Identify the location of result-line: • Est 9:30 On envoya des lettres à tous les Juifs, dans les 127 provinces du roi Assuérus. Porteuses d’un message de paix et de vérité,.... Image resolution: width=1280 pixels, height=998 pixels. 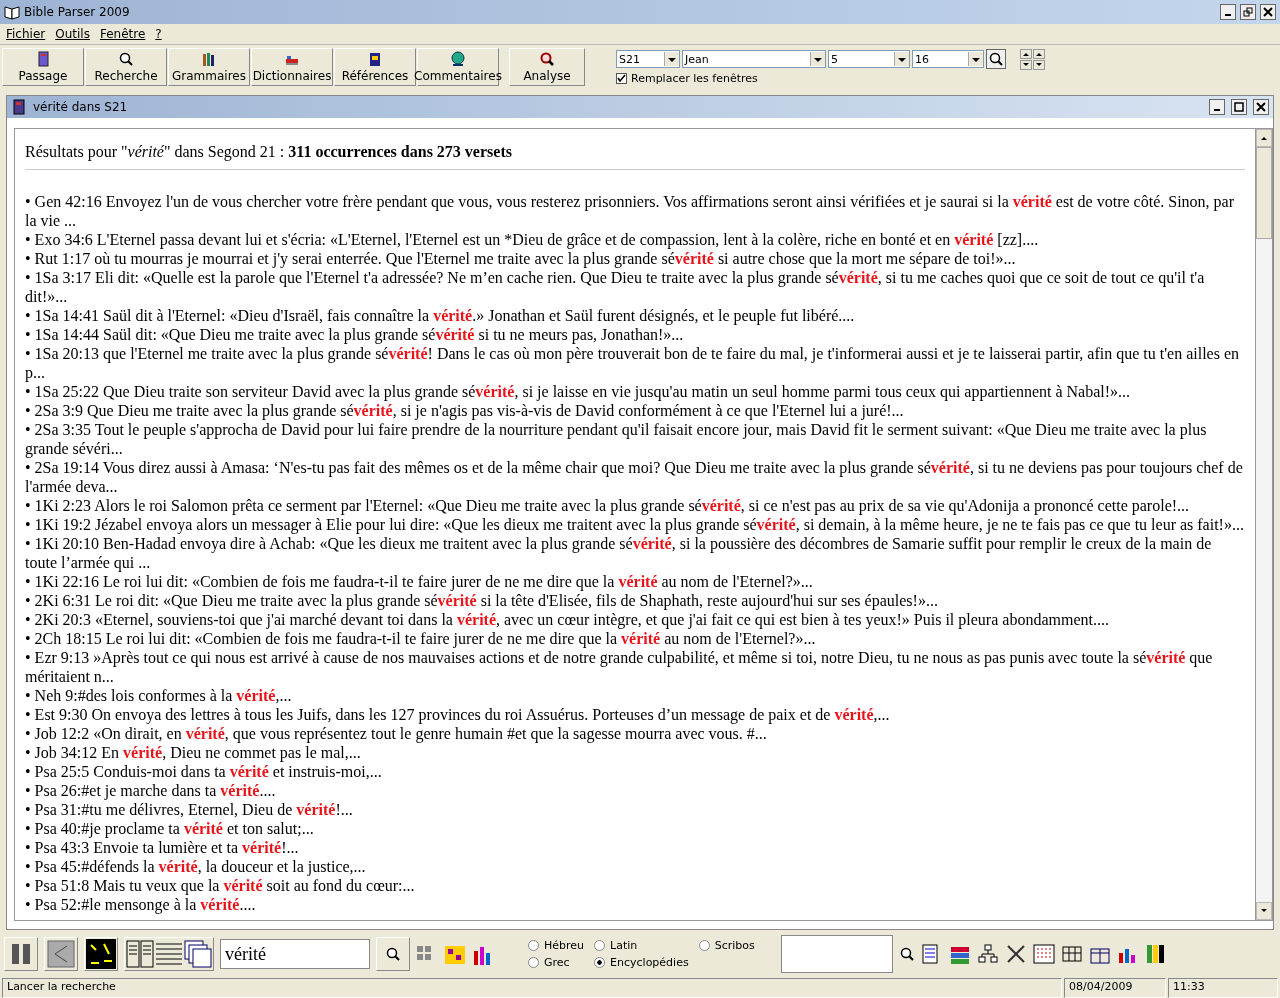
(458, 714).